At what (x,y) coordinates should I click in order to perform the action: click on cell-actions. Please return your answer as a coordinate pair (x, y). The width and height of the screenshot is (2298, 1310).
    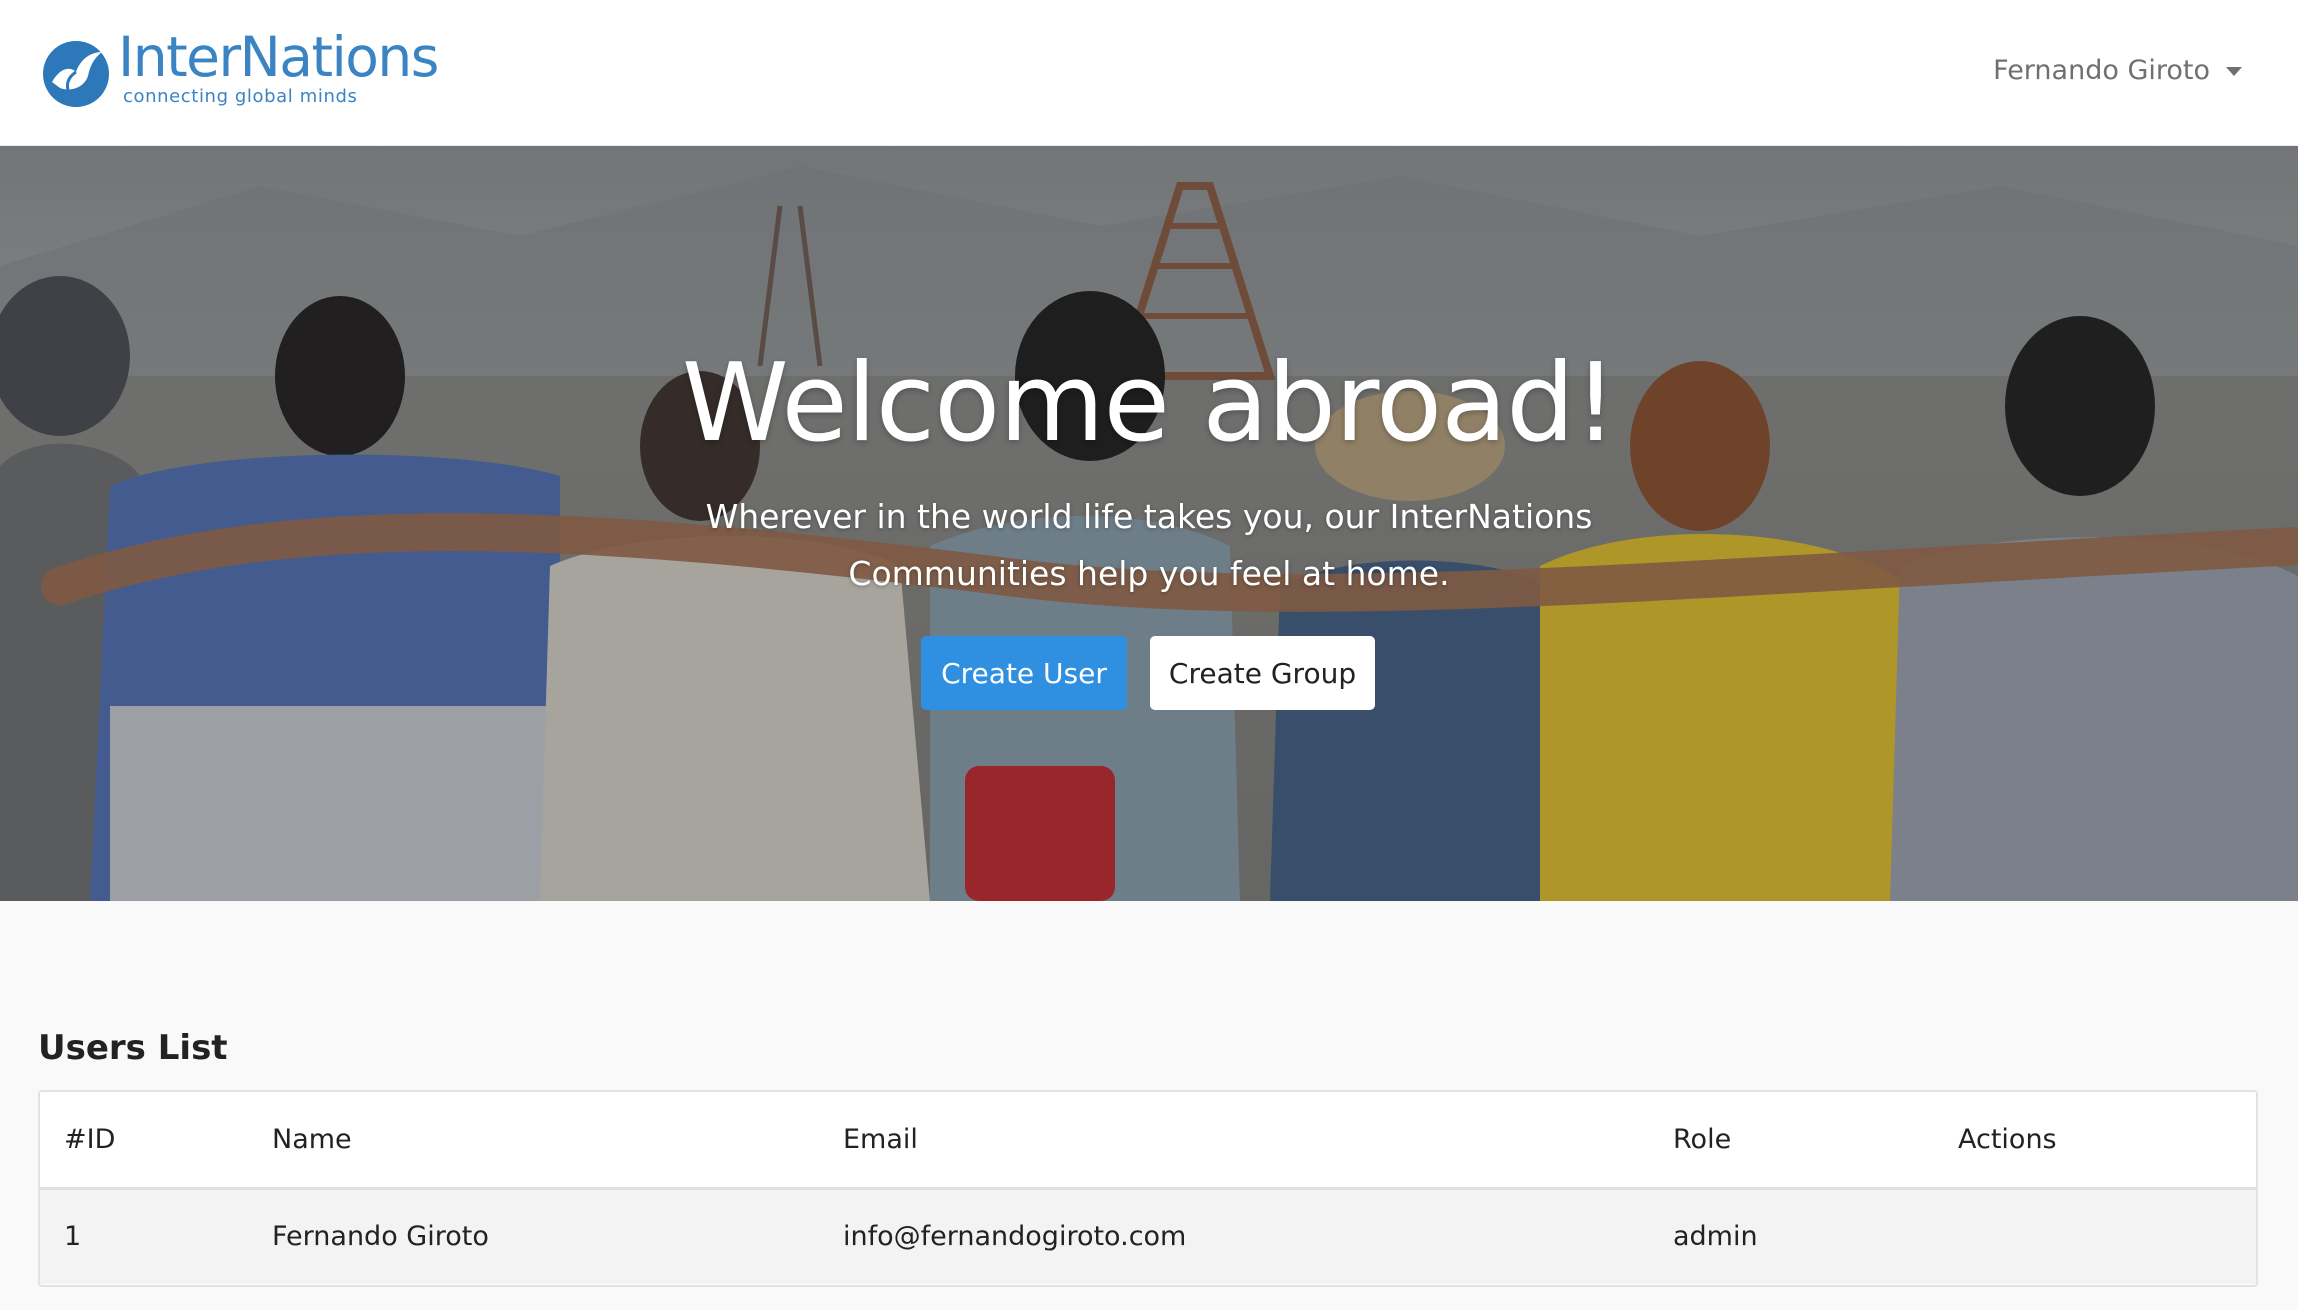
    Looking at the image, I should click on (2095, 1236).